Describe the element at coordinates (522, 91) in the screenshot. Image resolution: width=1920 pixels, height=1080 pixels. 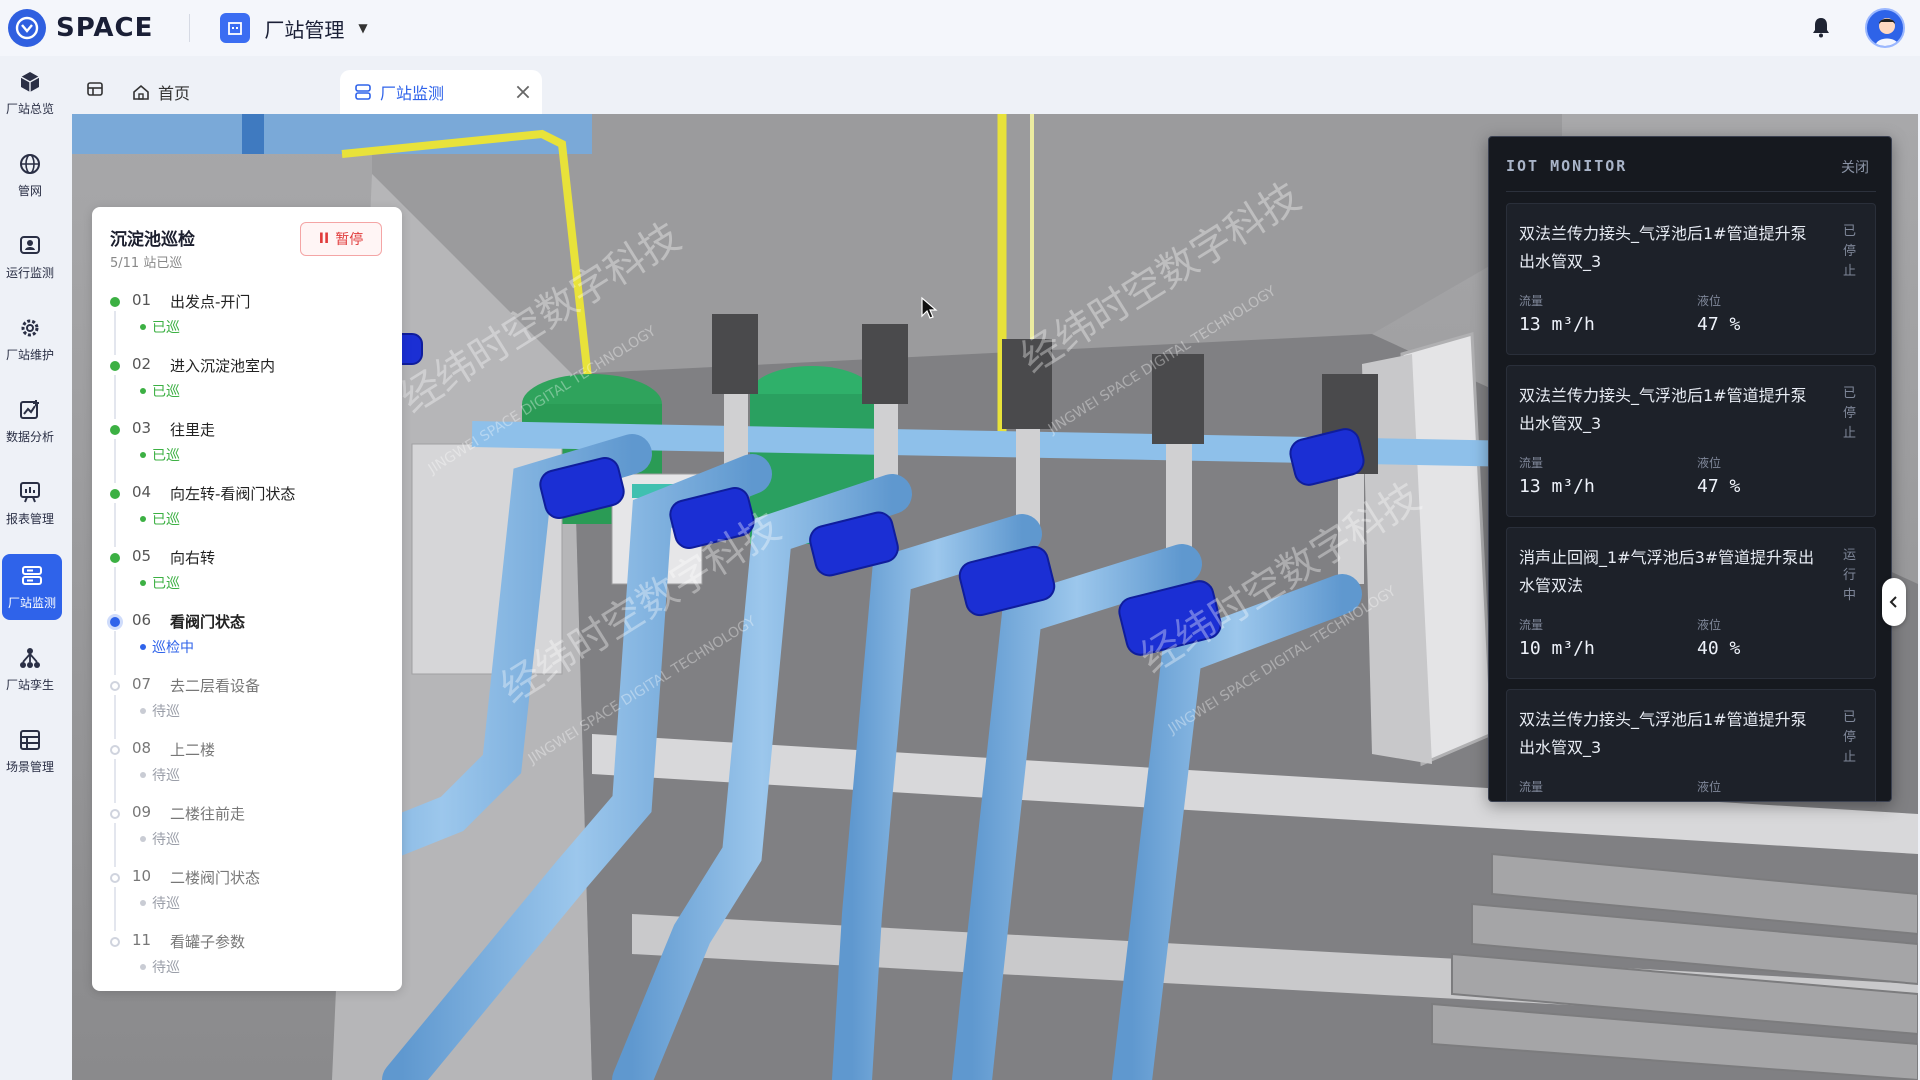
I see `close-icon` at that location.